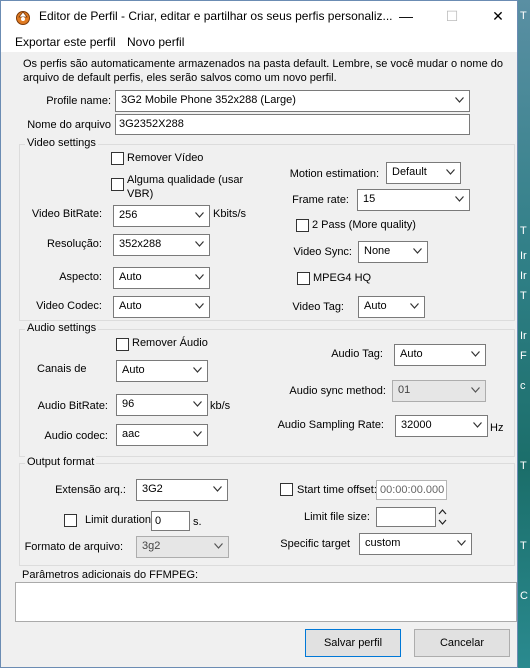 The height and width of the screenshot is (668, 530). What do you see at coordinates (162, 371) in the screenshot?
I see `audio-channels-select: Auto` at bounding box center [162, 371].